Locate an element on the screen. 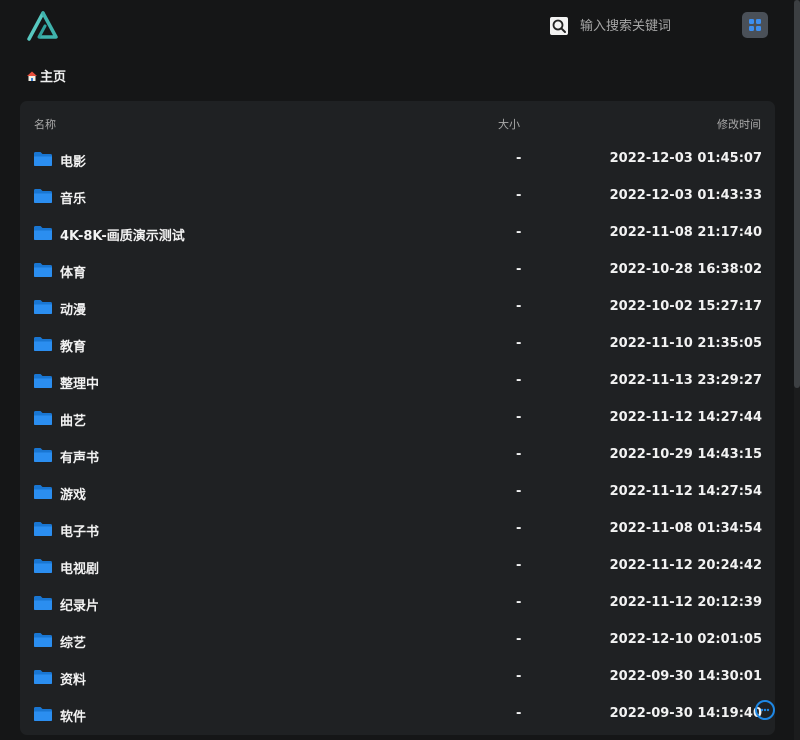  table-row: 音乐 - 2022-12-03 01:43:33 is located at coordinates (397, 196).